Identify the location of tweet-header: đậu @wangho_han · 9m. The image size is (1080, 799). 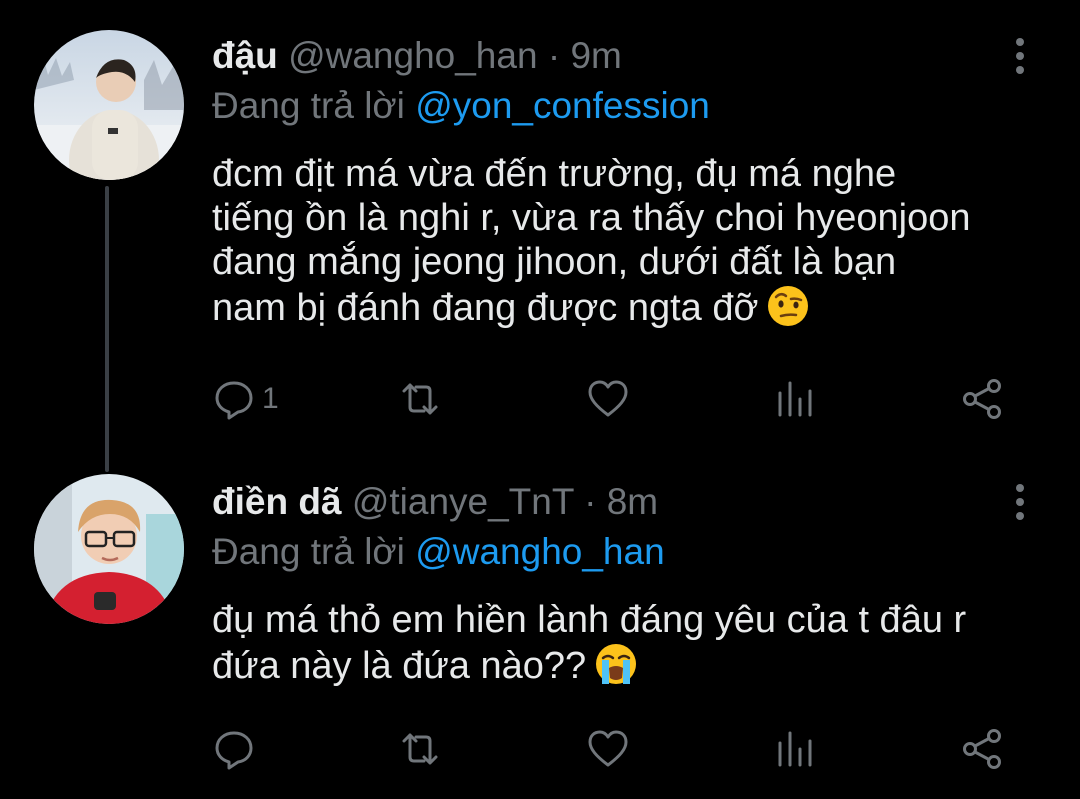
(417, 56).